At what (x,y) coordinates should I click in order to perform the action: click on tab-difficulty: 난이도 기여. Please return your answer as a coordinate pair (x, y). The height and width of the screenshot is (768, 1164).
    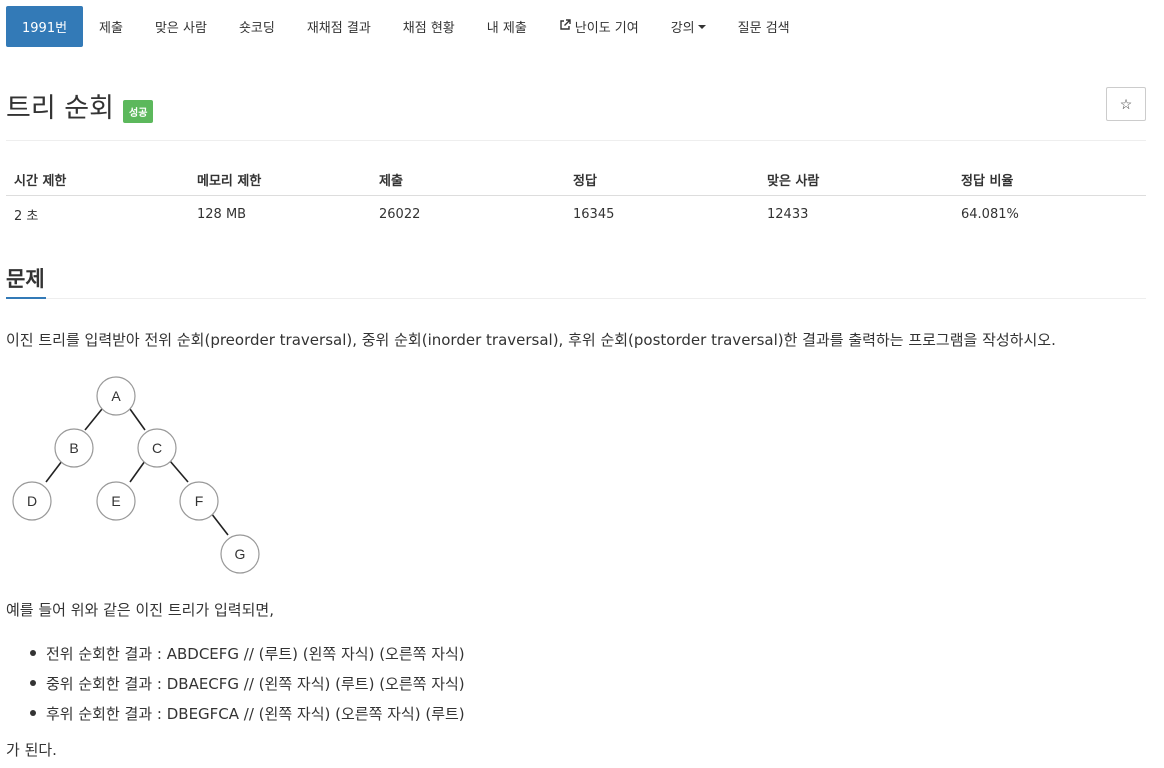
    Looking at the image, I should click on (599, 26).